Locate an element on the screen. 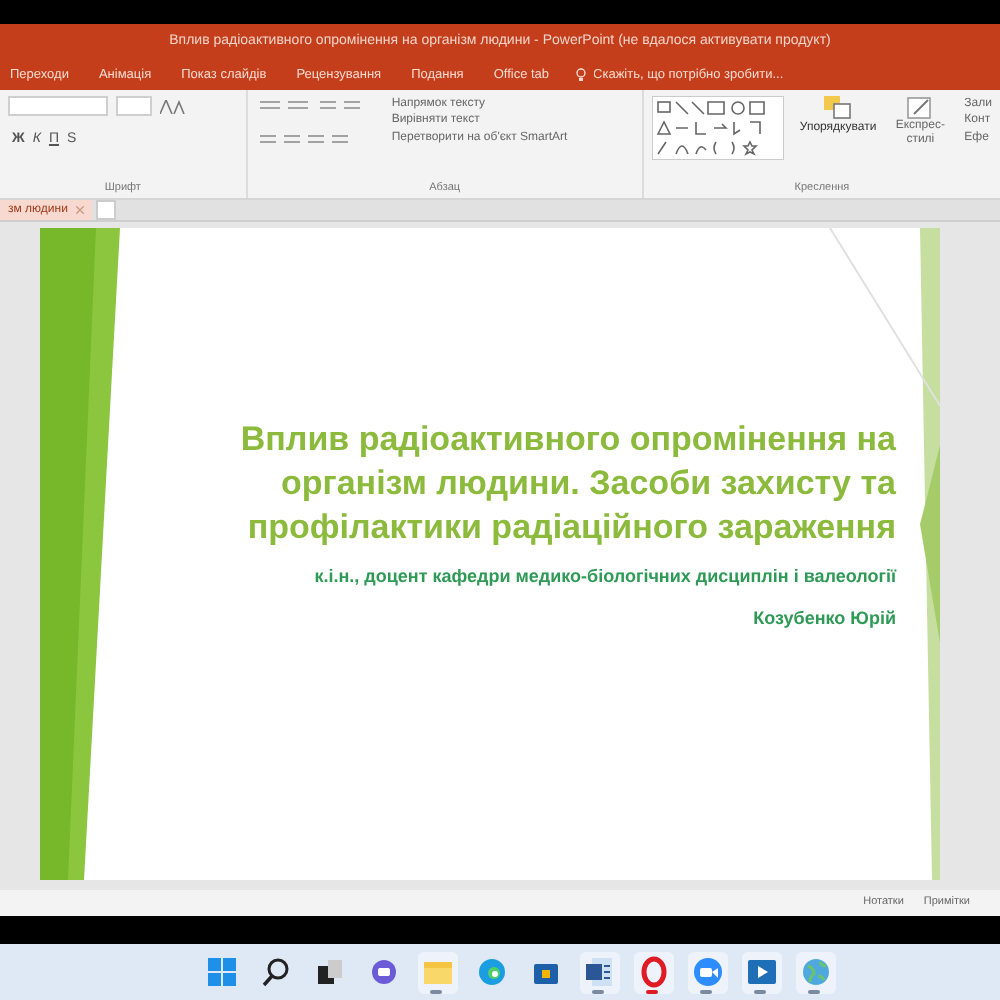  font-name-field is located at coordinates (58, 106).